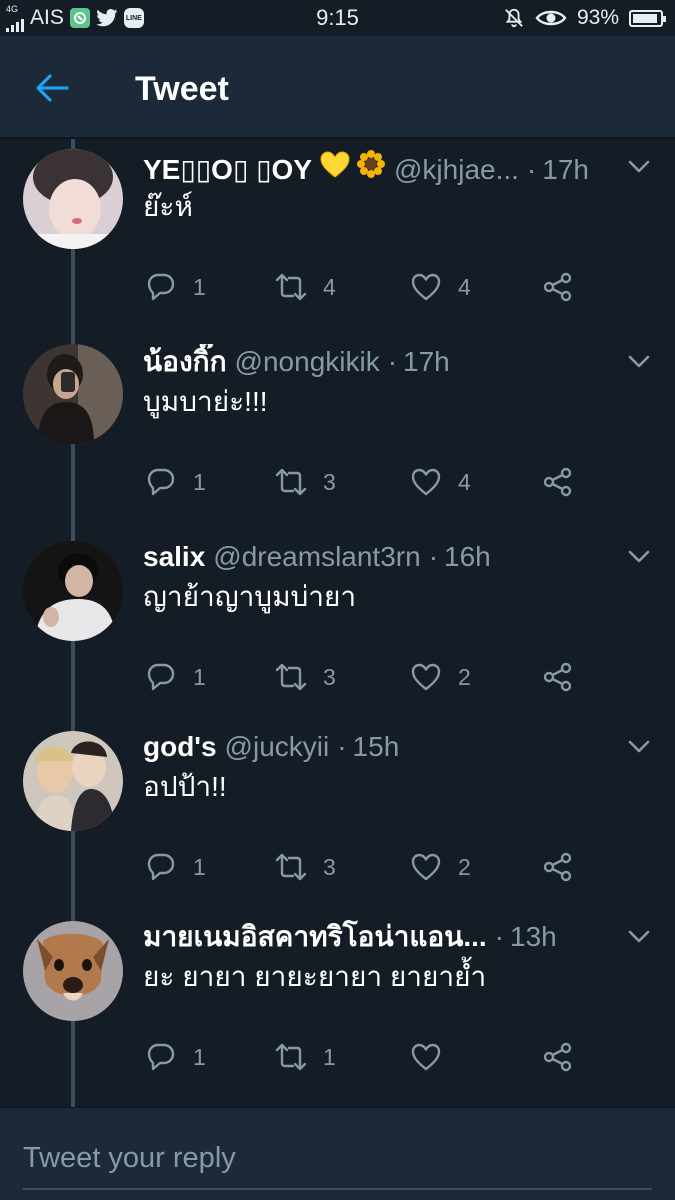 This screenshot has height=1200, width=675. I want to click on reply-input, so click(337, 1164).